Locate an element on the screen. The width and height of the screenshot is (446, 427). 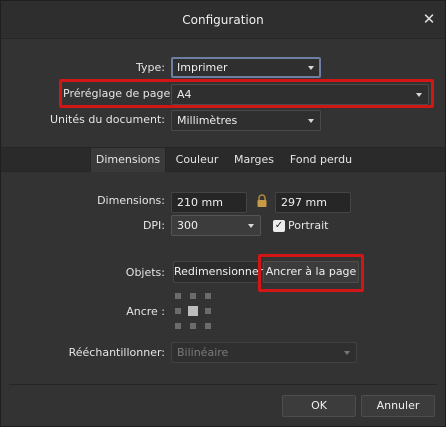
resize-button: Redimensionner is located at coordinates (218, 272).